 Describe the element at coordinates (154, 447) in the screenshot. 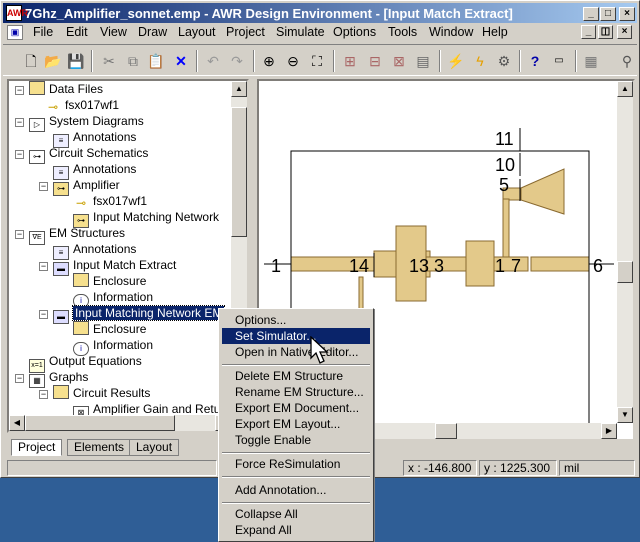

I see `tab-layout: Layout` at that location.